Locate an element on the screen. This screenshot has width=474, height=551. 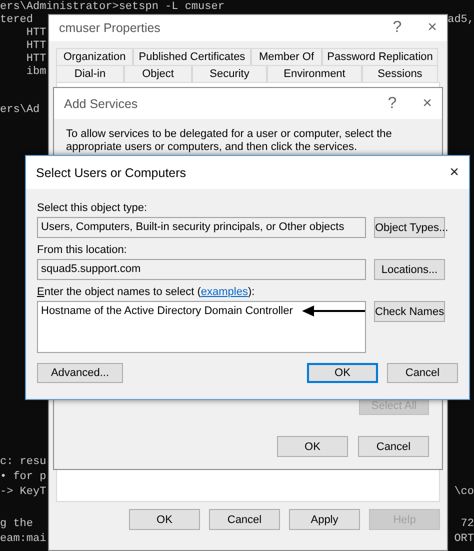
console-text: ORT is located at coordinates (464, 539).